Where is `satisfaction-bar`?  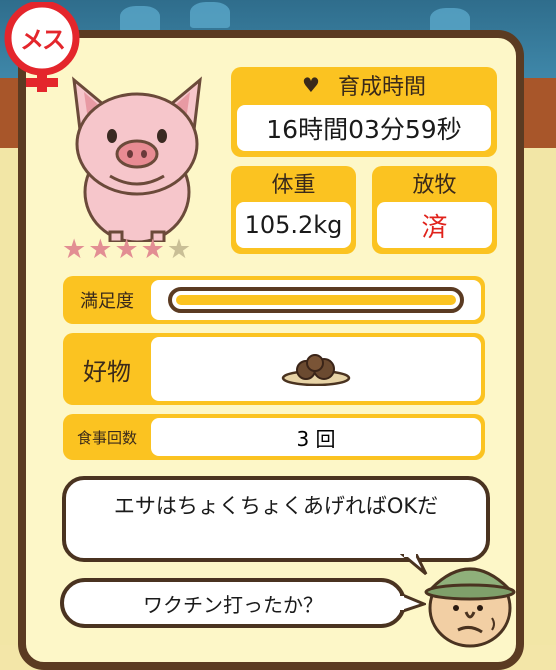 satisfaction-bar is located at coordinates (316, 300).